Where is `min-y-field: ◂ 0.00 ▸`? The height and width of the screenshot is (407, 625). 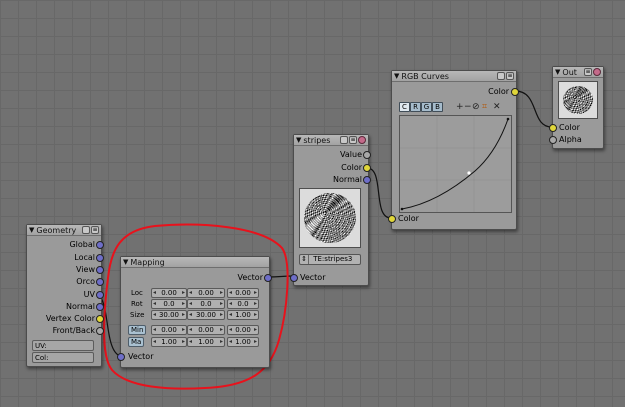
min-y-field: ◂ 0.00 ▸ is located at coordinates (206, 330).